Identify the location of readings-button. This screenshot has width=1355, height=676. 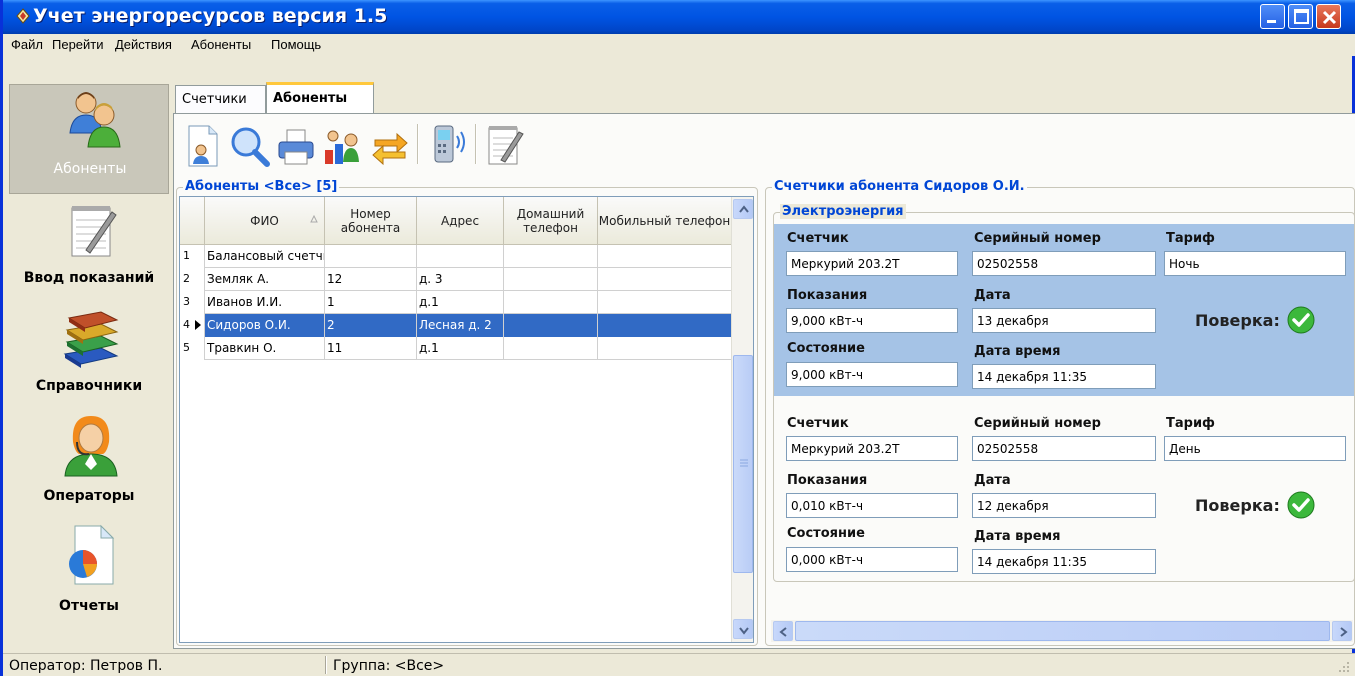
(506, 145).